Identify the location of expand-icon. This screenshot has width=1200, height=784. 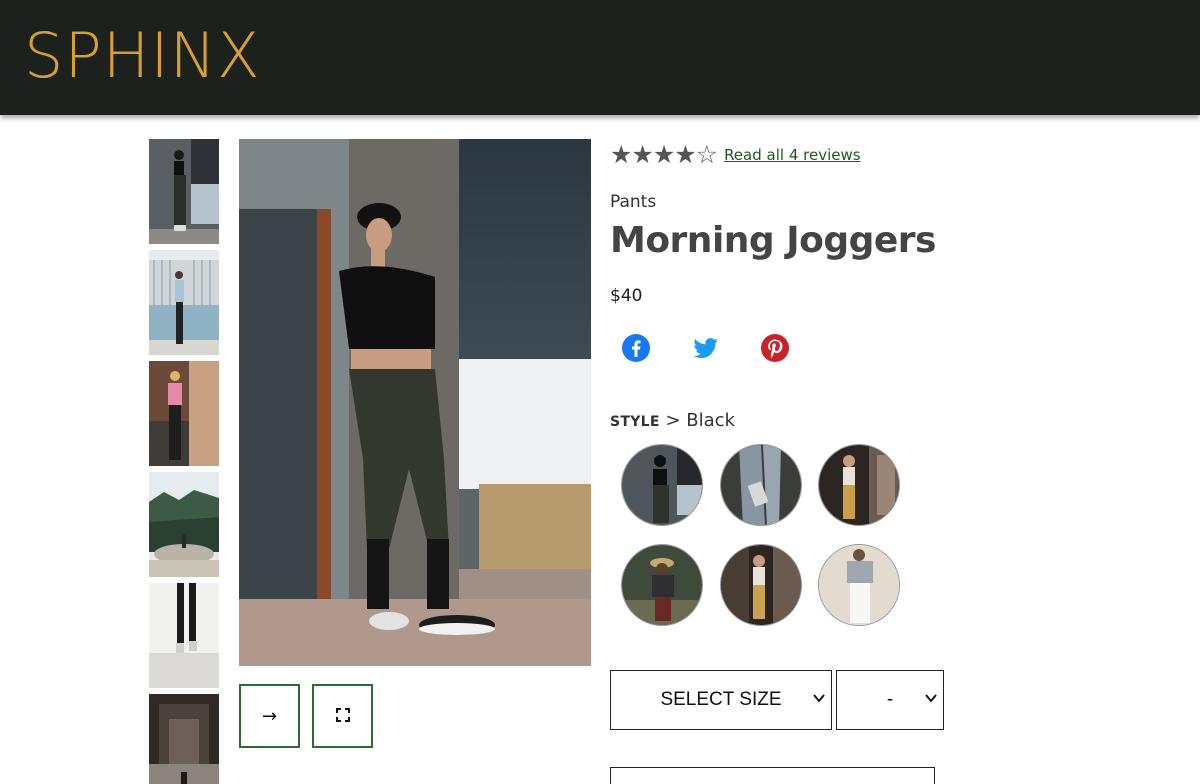
(342, 716).